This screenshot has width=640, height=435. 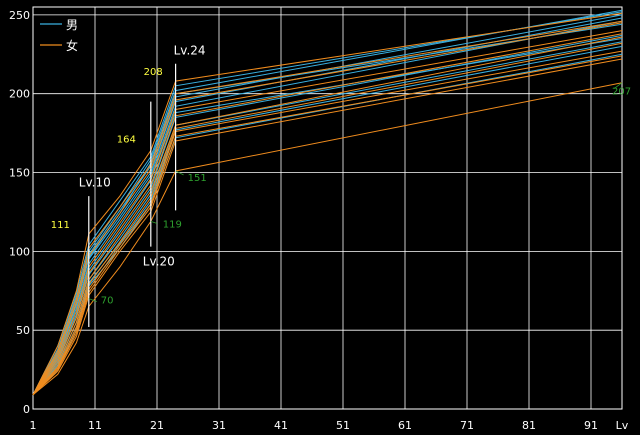 What do you see at coordinates (107, 301) in the screenshot?
I see `value-label: 70` at bounding box center [107, 301].